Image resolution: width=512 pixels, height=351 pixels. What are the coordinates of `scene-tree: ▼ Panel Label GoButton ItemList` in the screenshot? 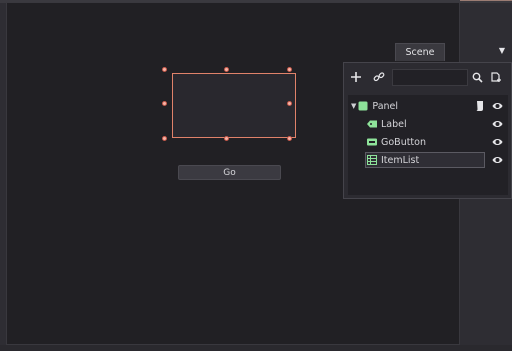 It's located at (428, 145).